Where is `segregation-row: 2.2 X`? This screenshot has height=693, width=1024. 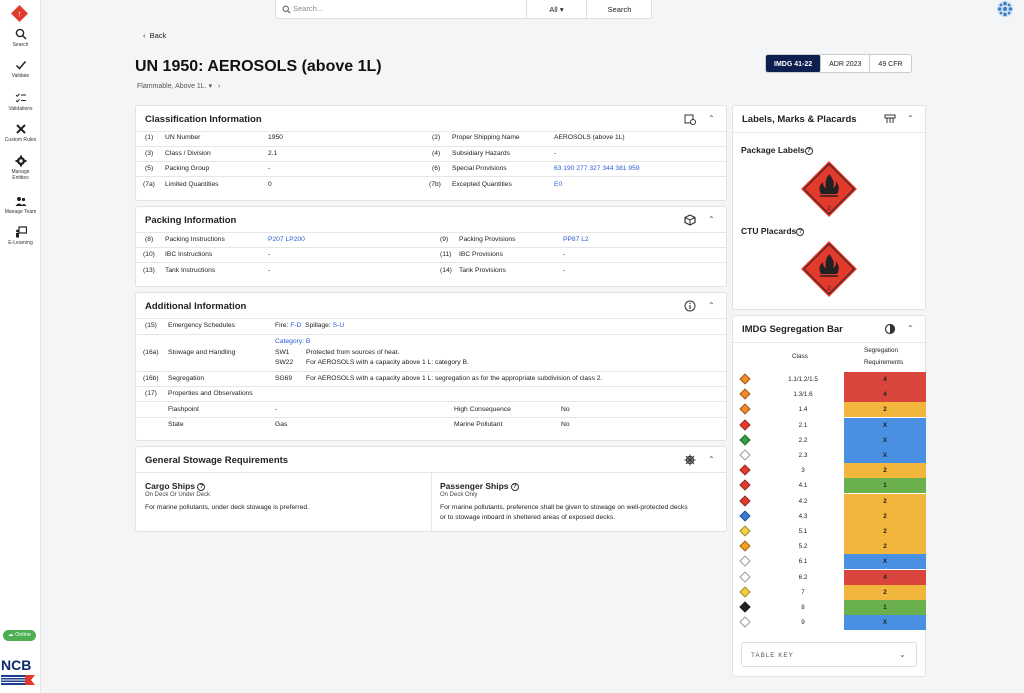
segregation-row: 2.2 X is located at coordinates (829, 440).